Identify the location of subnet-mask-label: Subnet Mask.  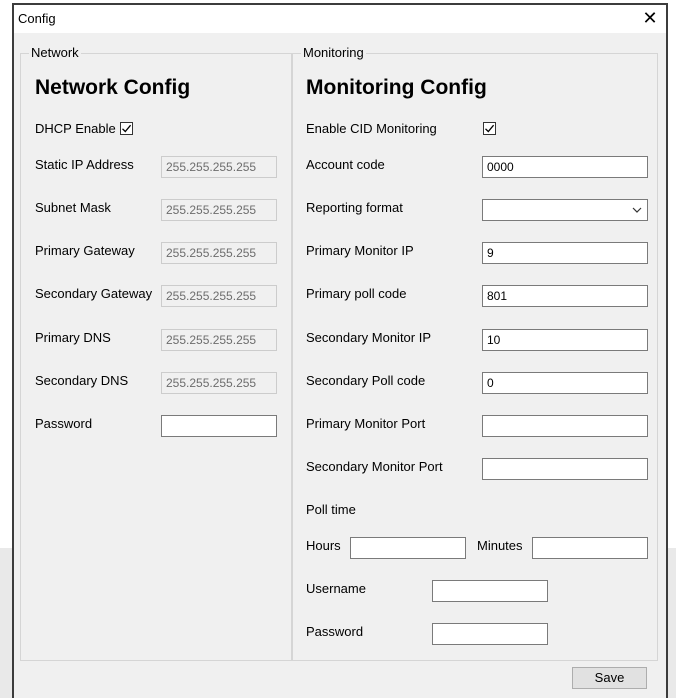
(73, 207).